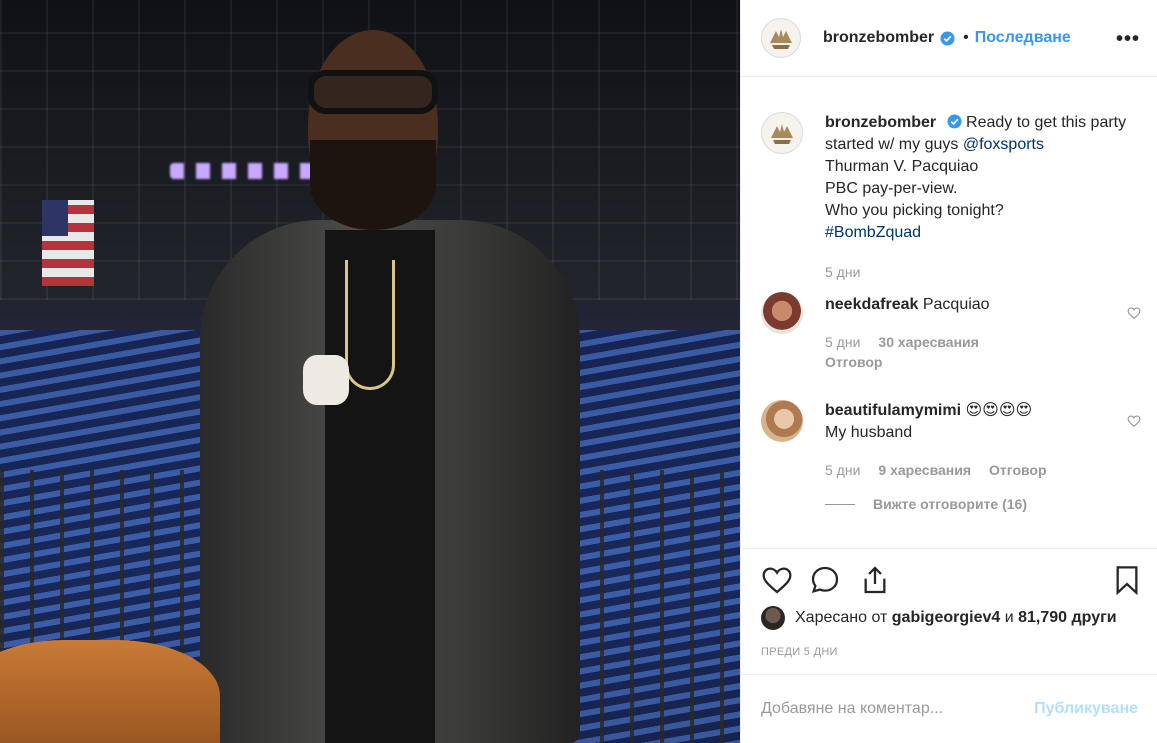 This screenshot has width=1157, height=743. What do you see at coordinates (983, 272) in the screenshot?
I see `caption-meta: 5 дни` at bounding box center [983, 272].